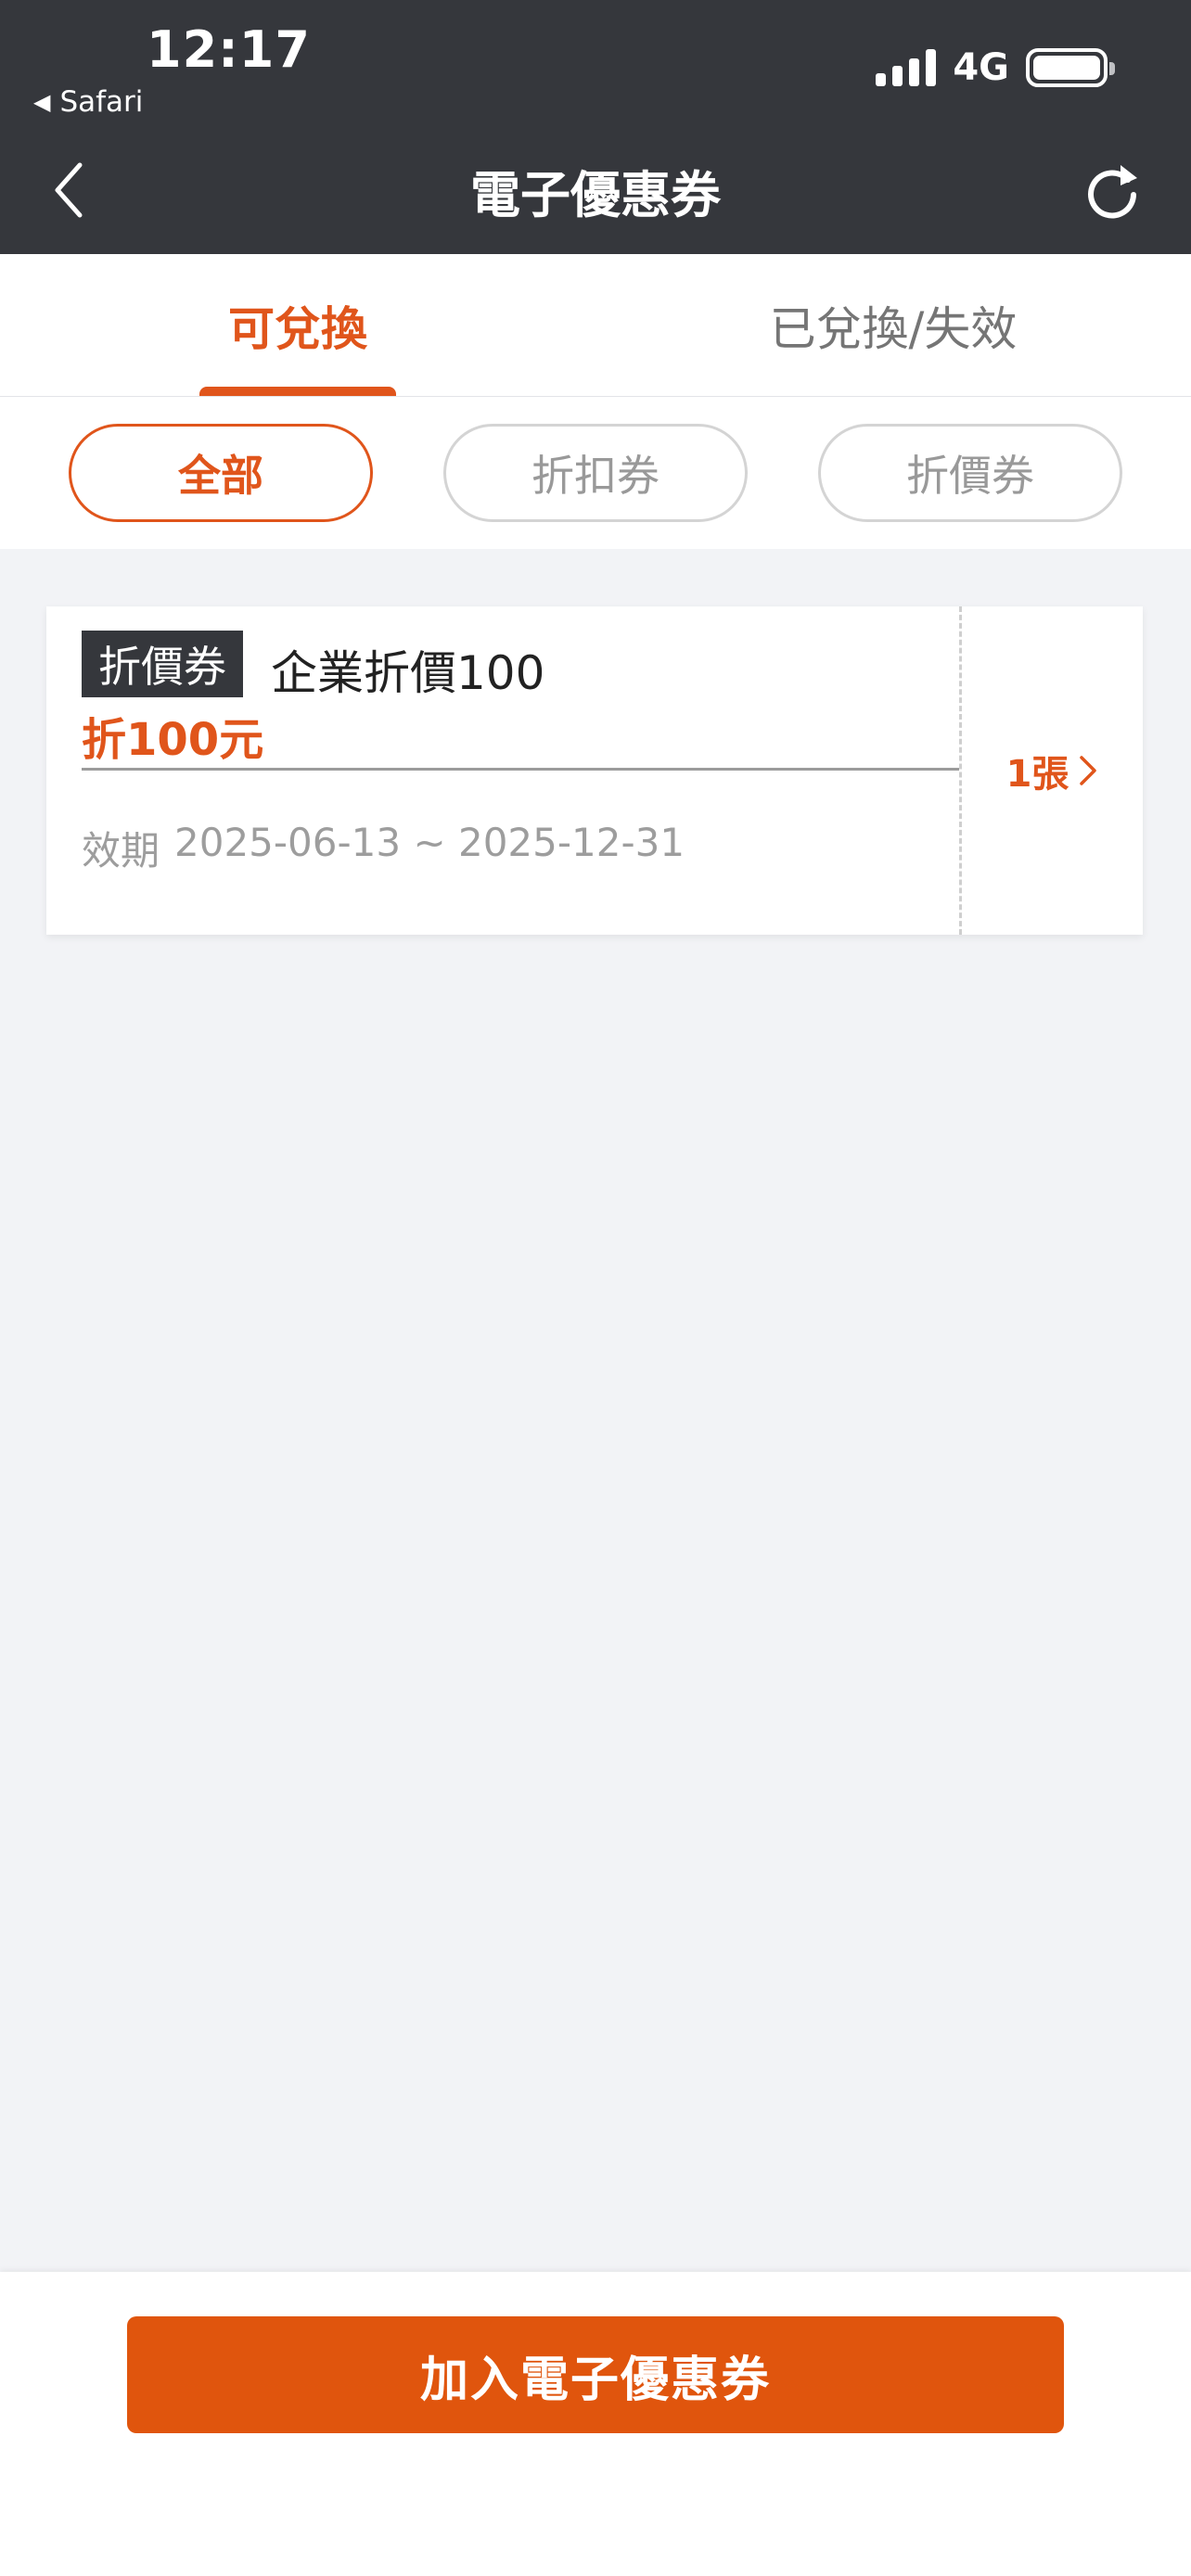 The image size is (1191, 2576). Describe the element at coordinates (162, 664) in the screenshot. I see `coupon-type-badge: 折價券` at that location.